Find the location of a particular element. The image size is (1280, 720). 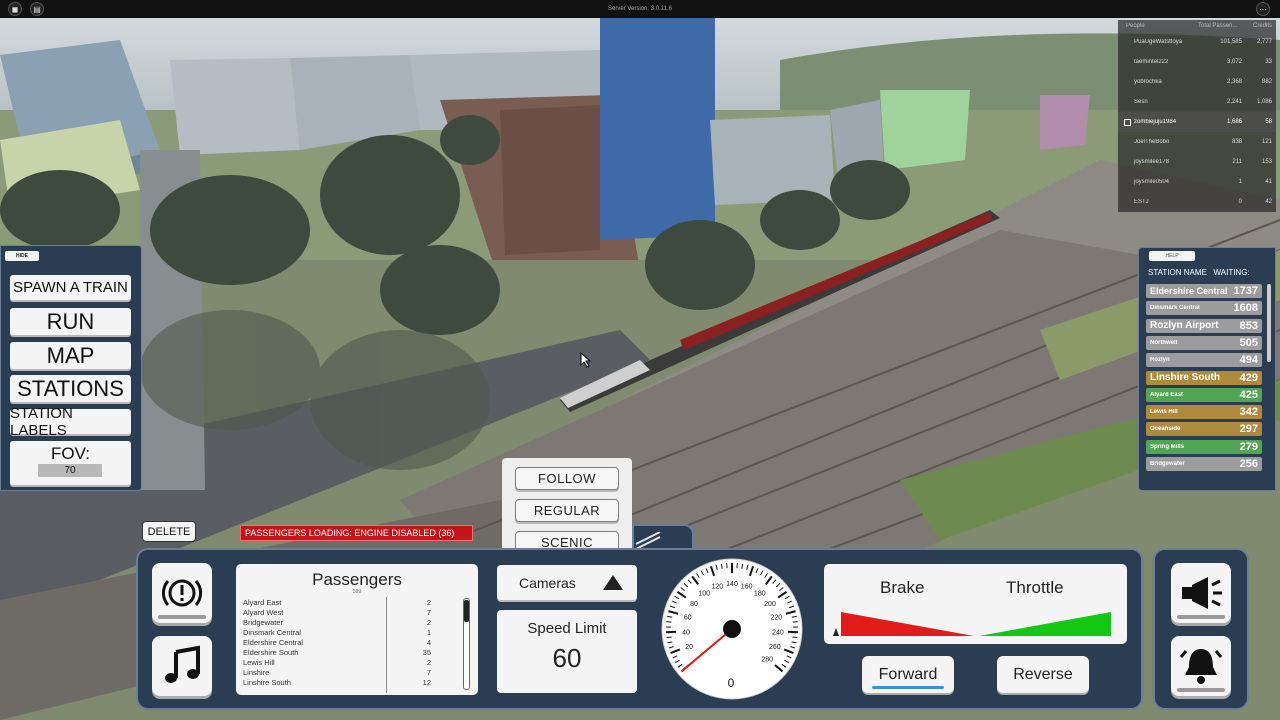

speedometer-tick-label: 40 is located at coordinates (686, 632).